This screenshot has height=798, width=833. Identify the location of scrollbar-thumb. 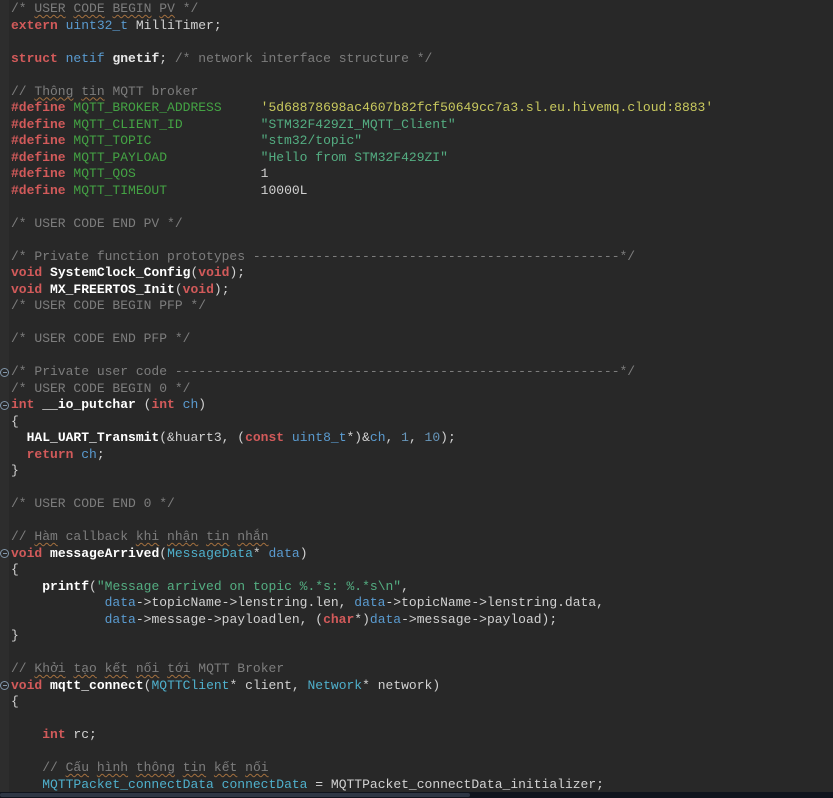
(235, 795).